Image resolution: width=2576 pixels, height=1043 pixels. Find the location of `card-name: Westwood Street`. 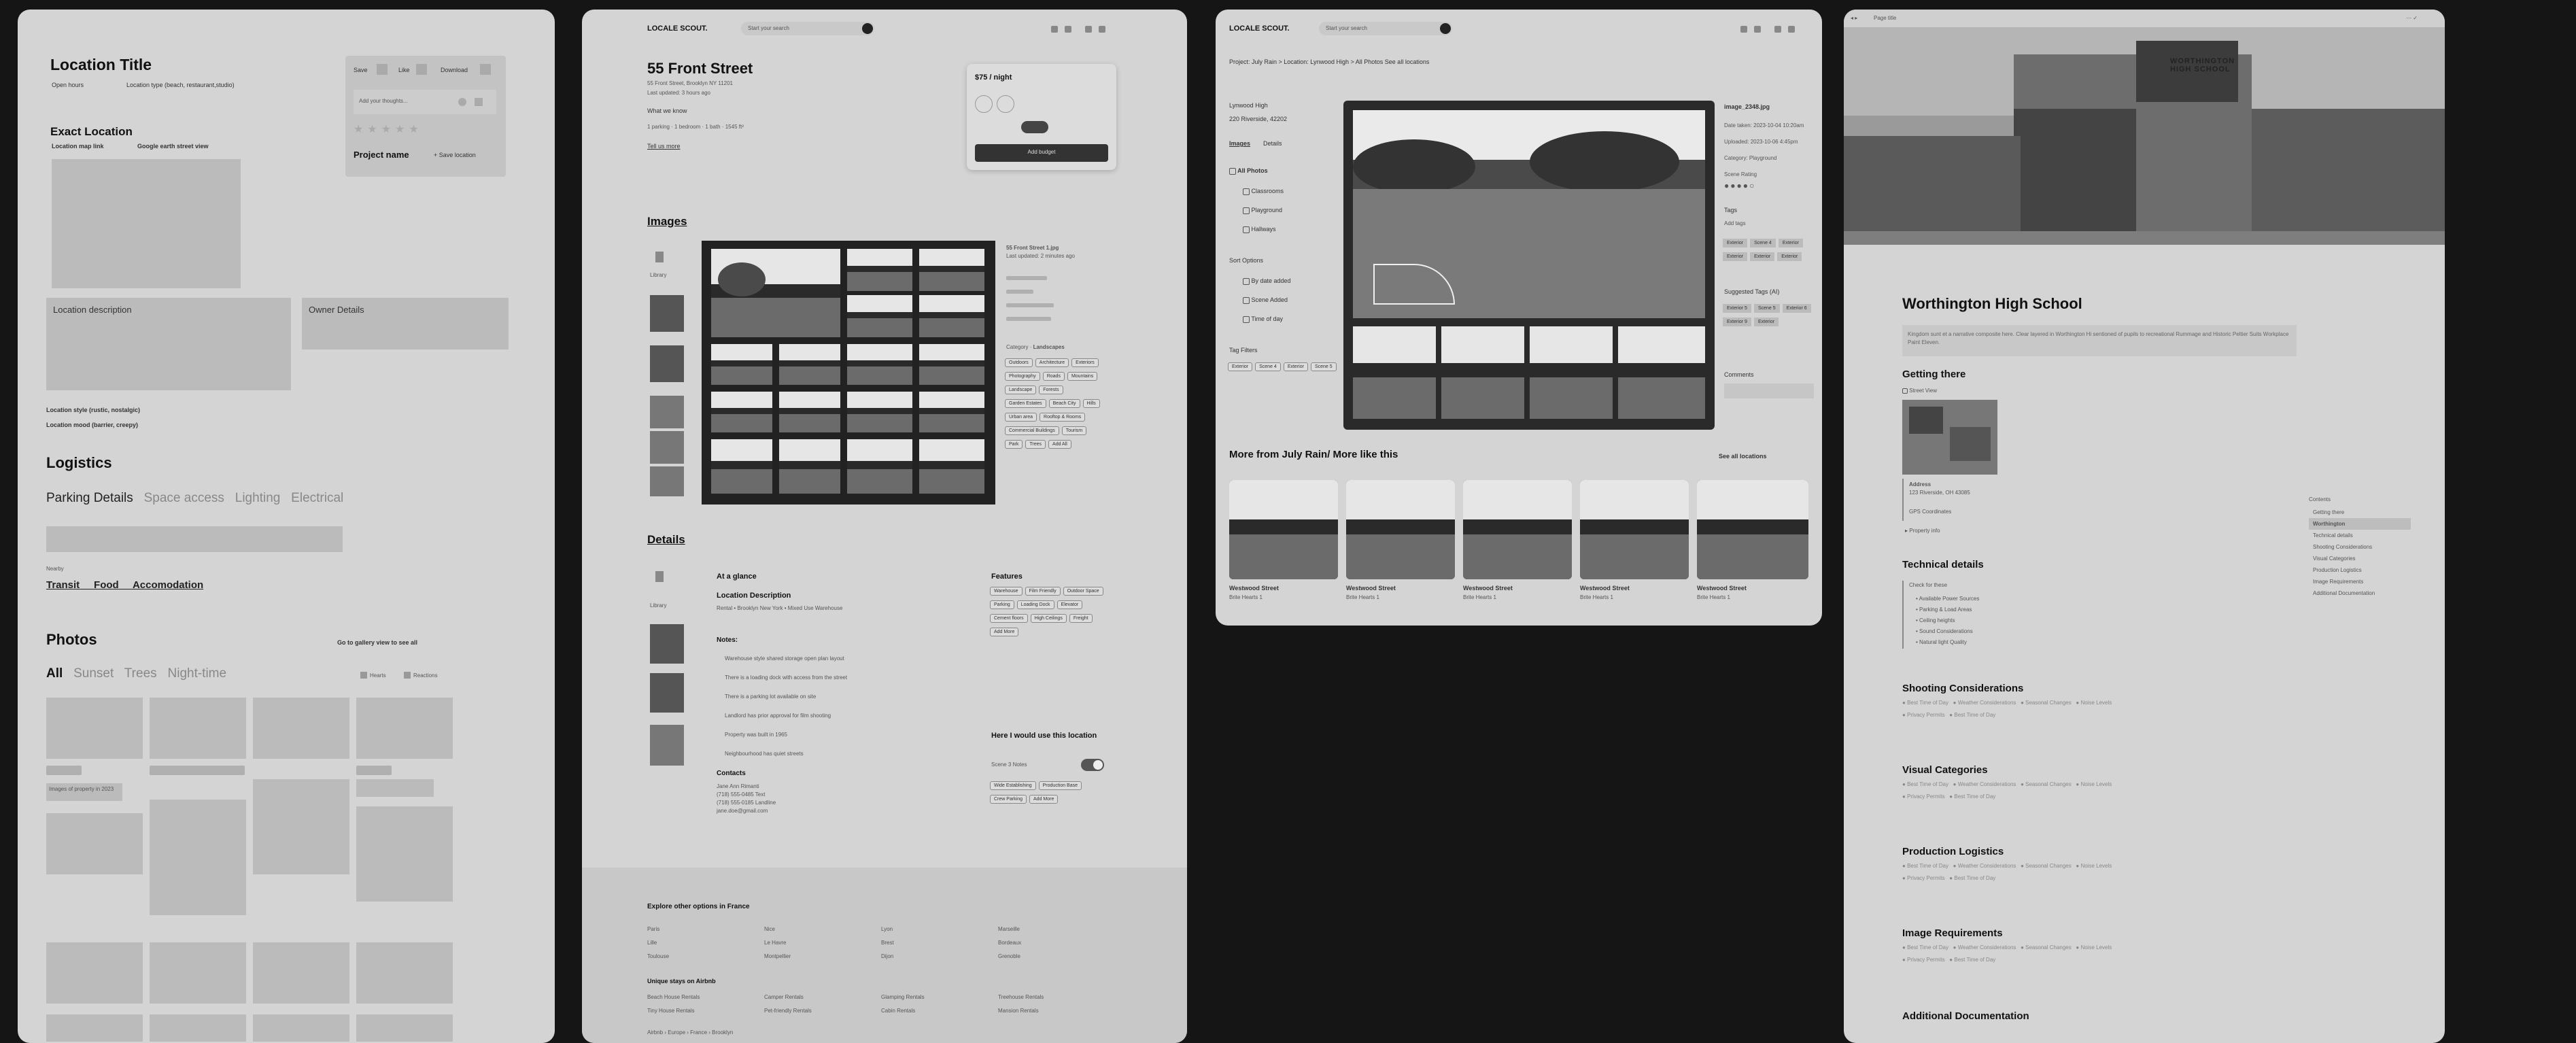

card-name: Westwood Street is located at coordinates (1254, 588).